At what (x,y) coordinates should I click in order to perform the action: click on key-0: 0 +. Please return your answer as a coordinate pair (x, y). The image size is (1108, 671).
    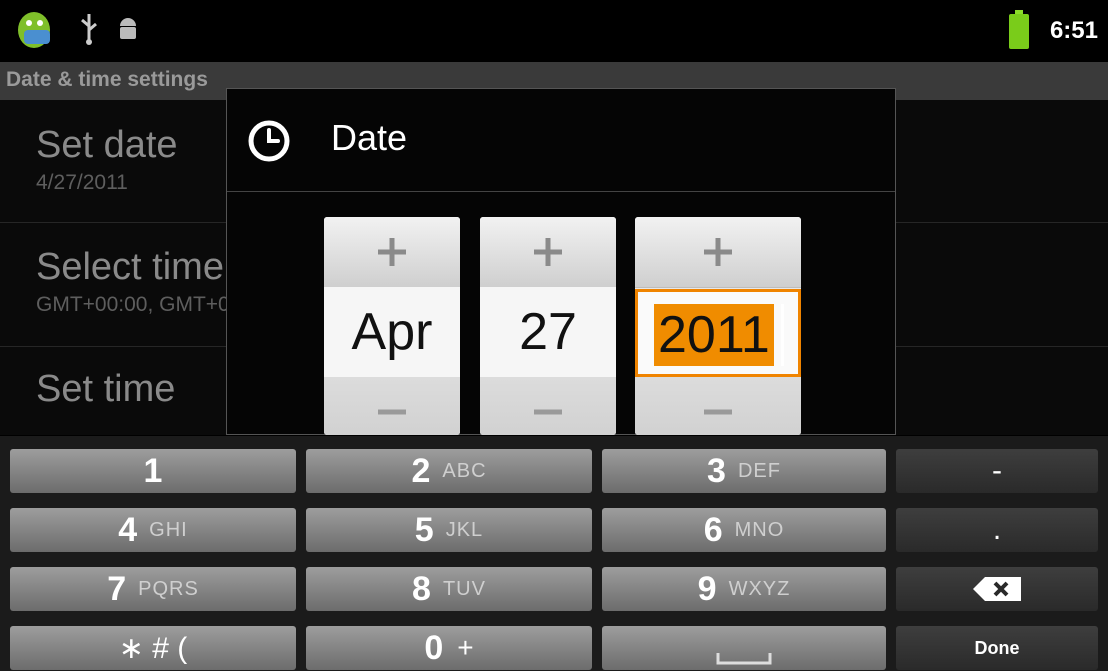
    Looking at the image, I should click on (449, 648).